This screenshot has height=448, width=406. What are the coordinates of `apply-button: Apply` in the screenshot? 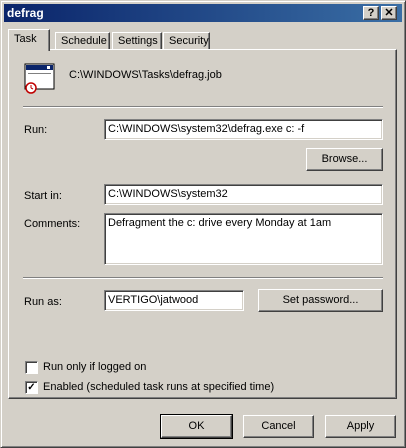 It's located at (360, 426).